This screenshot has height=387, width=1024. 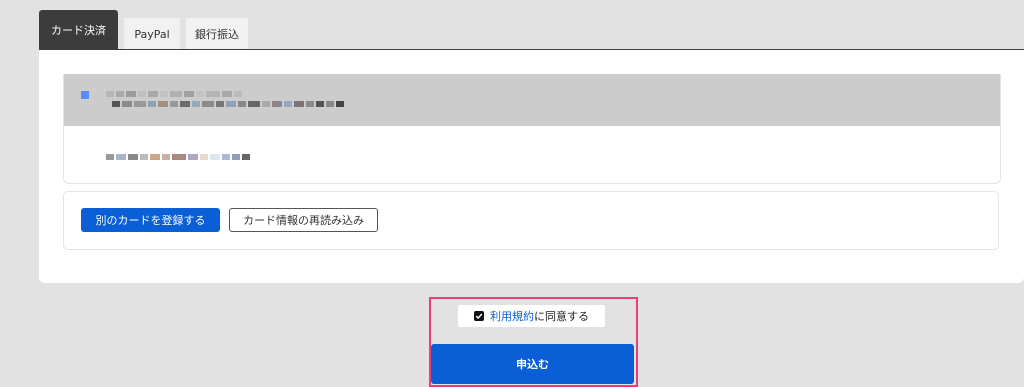 What do you see at coordinates (228, 104) in the screenshot?
I see `redacted-card-info-line2` at bounding box center [228, 104].